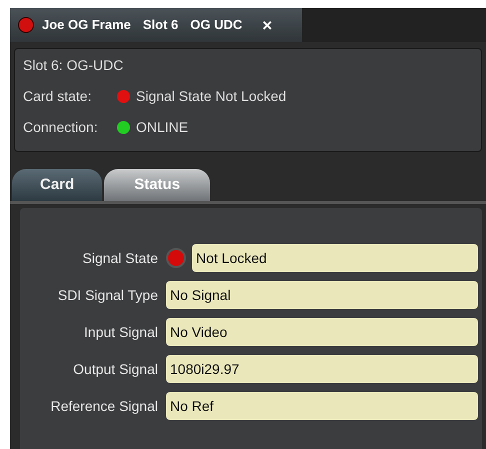  Describe the element at coordinates (104, 406) in the screenshot. I see `field-label: Reference Signal` at that location.